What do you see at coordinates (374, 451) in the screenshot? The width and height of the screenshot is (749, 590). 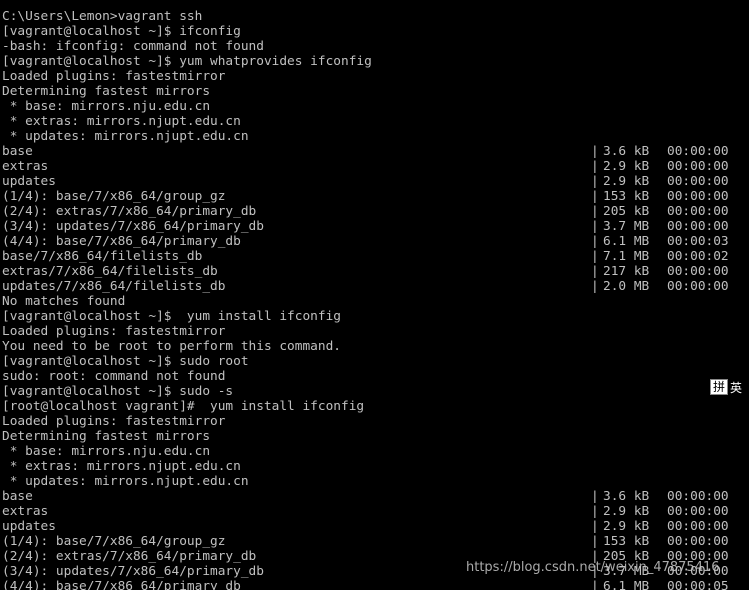 I see `terminal-line: * base: mirrors.nju.edu.cn` at bounding box center [374, 451].